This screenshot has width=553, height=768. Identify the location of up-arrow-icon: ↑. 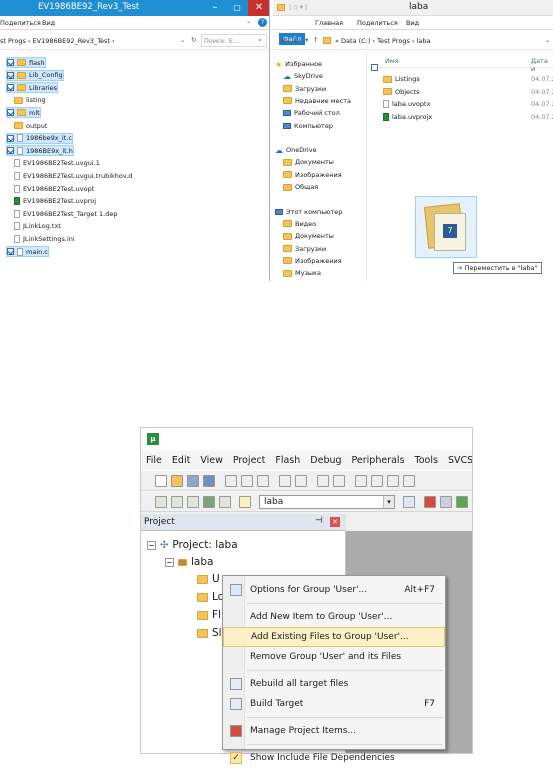
(315, 40).